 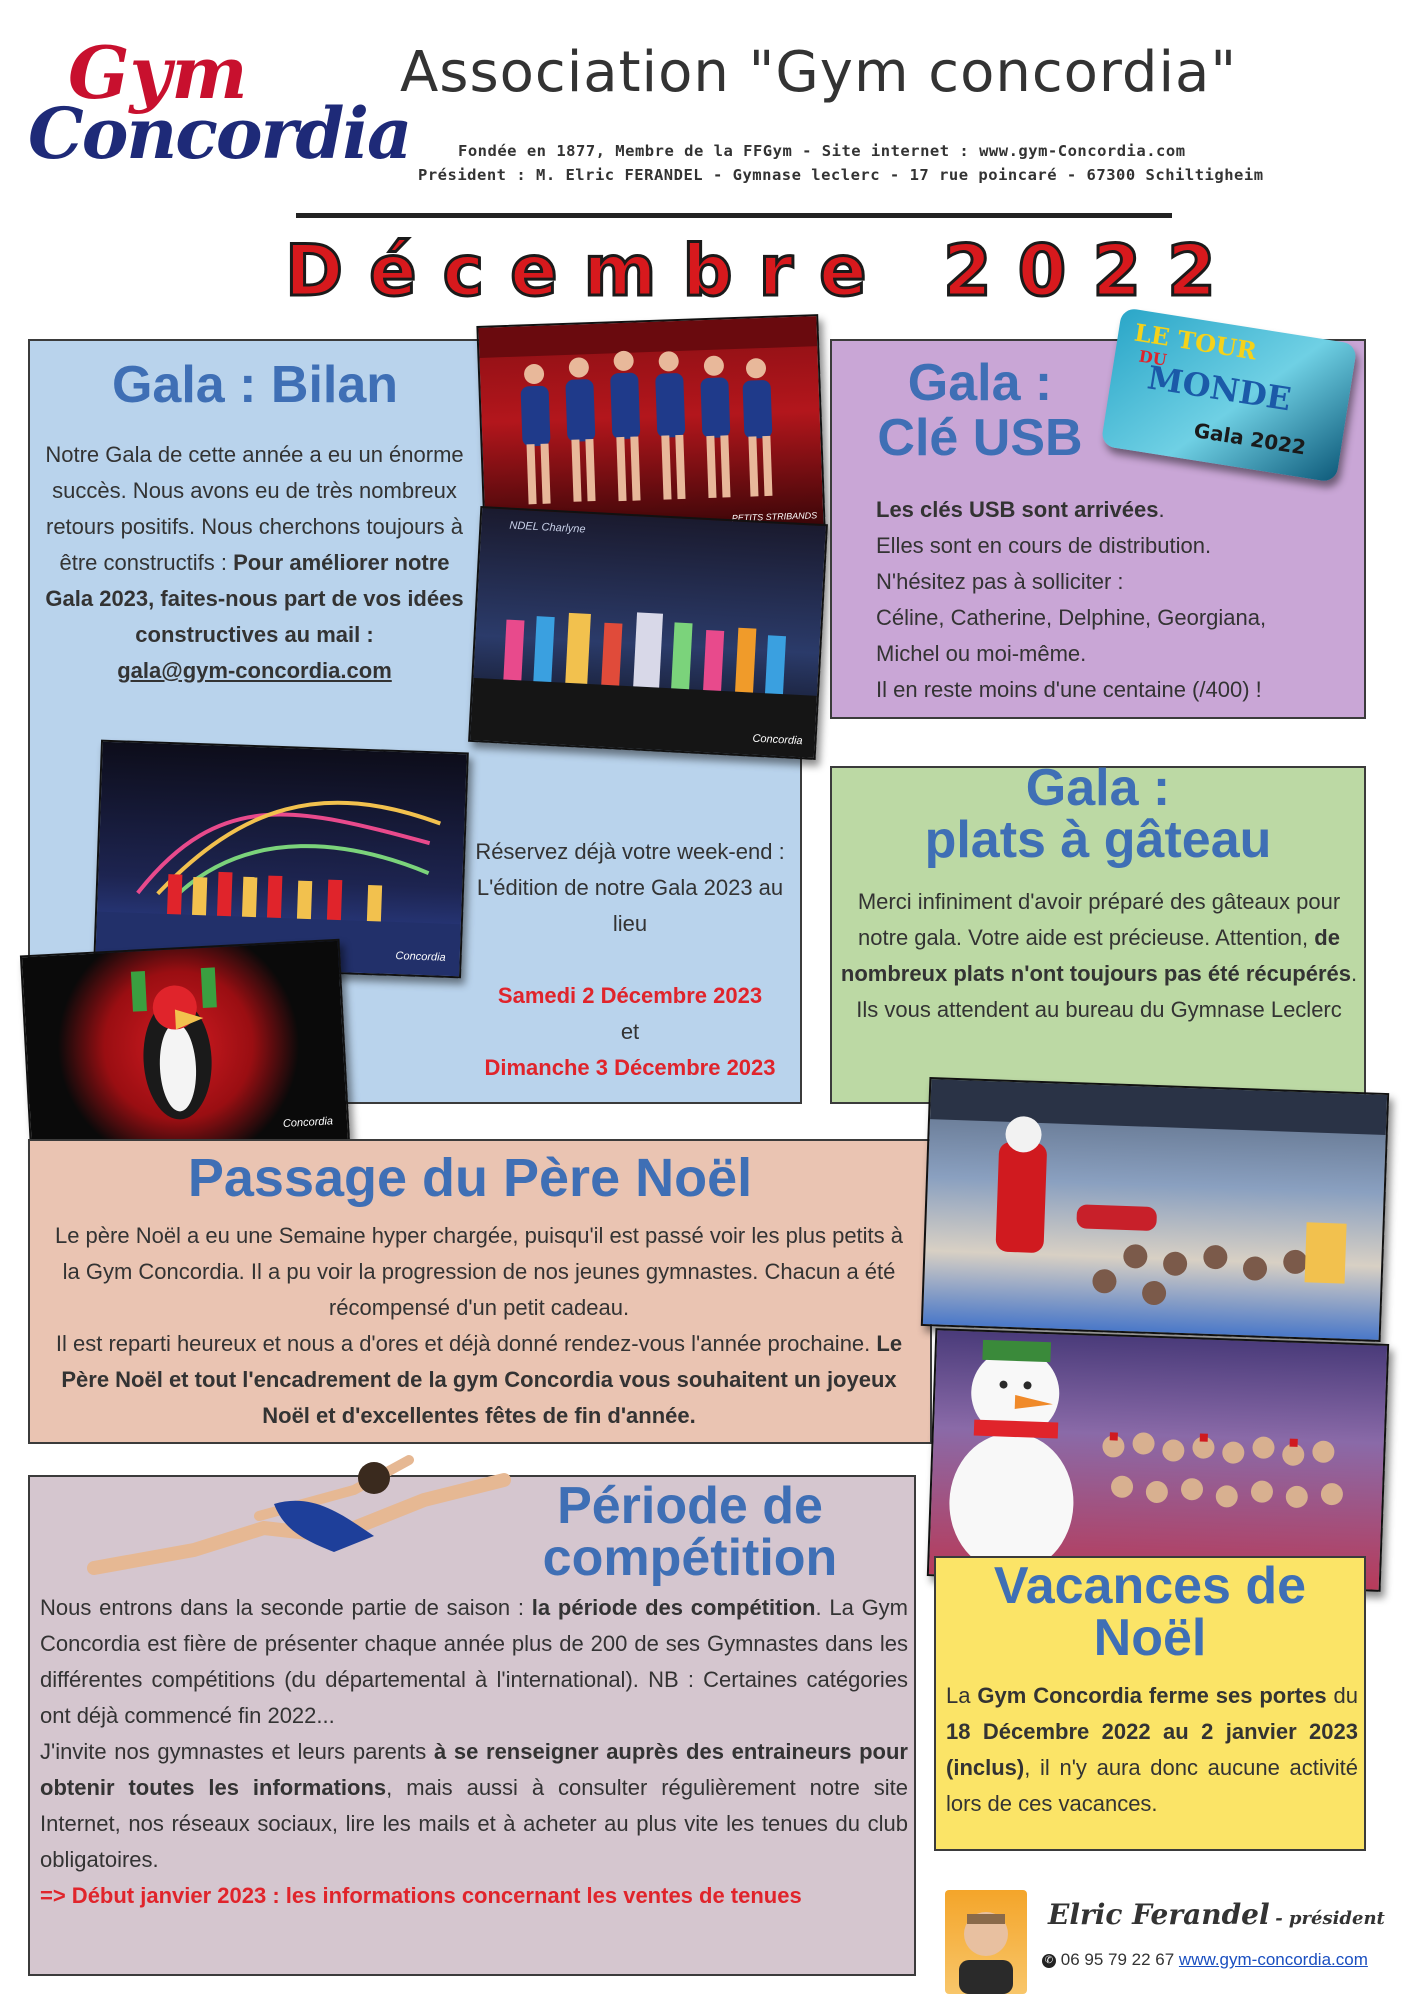 What do you see at coordinates (819, 72) in the screenshot?
I see `association-title: Association "Gym concordia"` at bounding box center [819, 72].